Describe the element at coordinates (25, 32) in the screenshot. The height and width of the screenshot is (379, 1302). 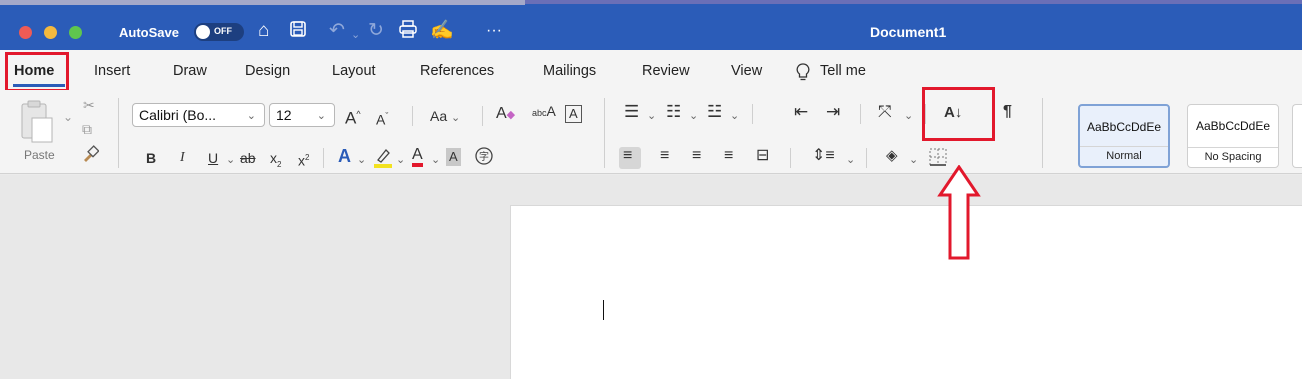
I see `close-window-button` at that location.